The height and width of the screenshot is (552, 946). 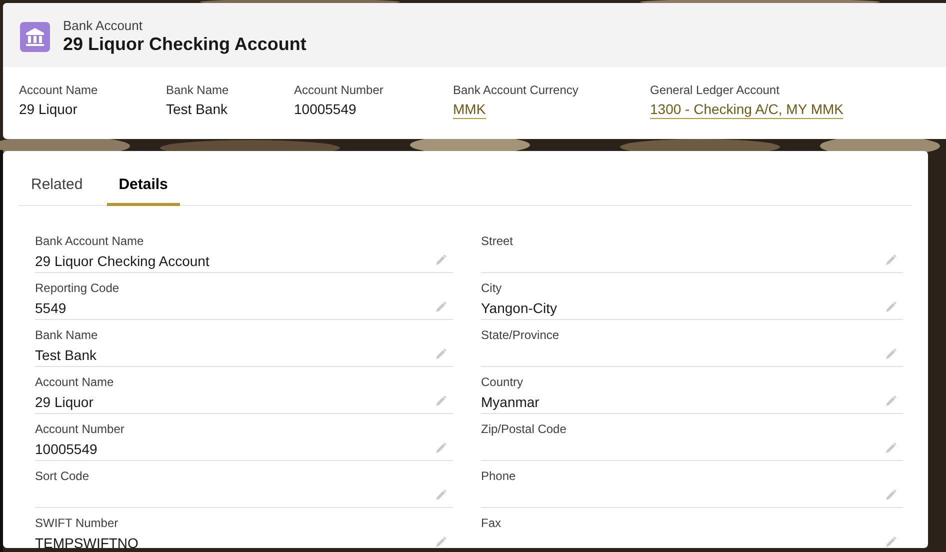 What do you see at coordinates (103, 25) in the screenshot?
I see `object-type-label: Bank Account` at bounding box center [103, 25].